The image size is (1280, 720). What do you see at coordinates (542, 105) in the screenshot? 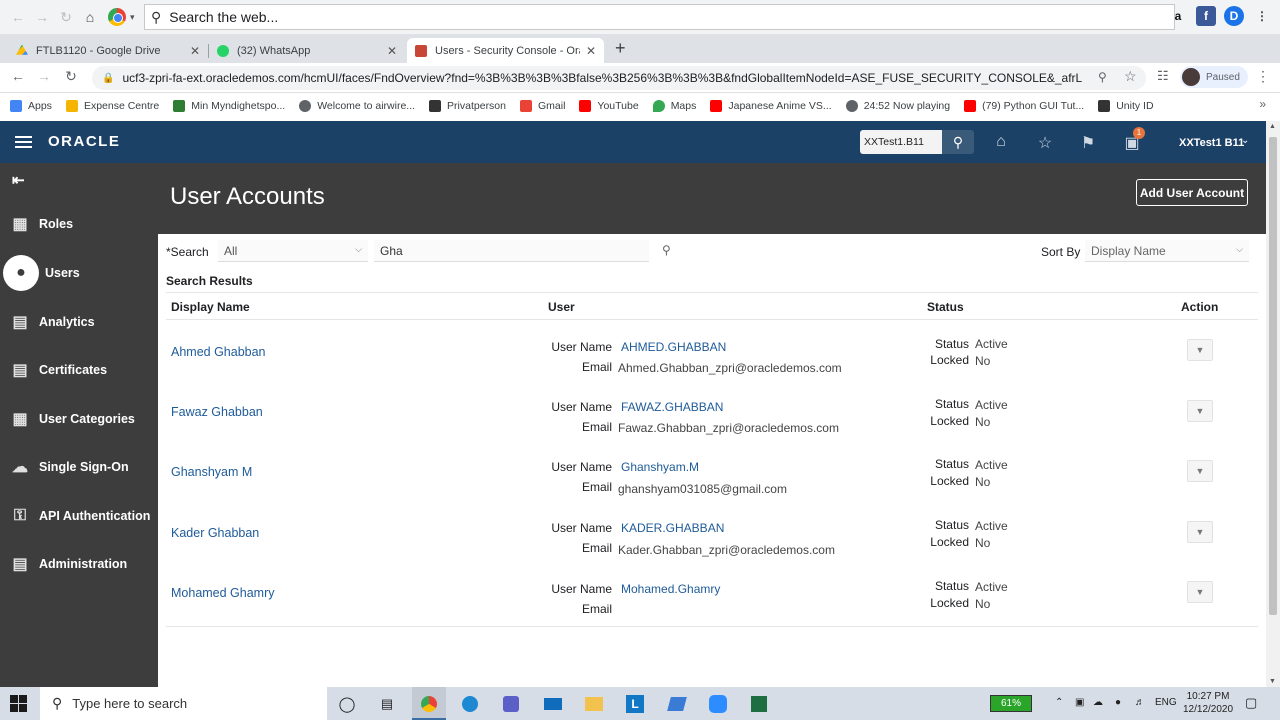
I see `bookmark-gmail: Gmail` at bounding box center [542, 105].